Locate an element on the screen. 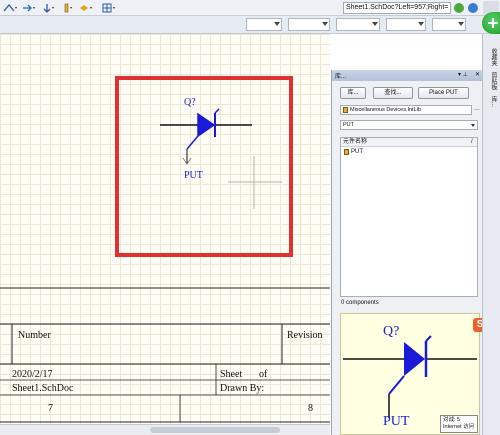 Image resolution: width=500 pixels, height=435 pixels. tb-number-label: Number is located at coordinates (34, 335).